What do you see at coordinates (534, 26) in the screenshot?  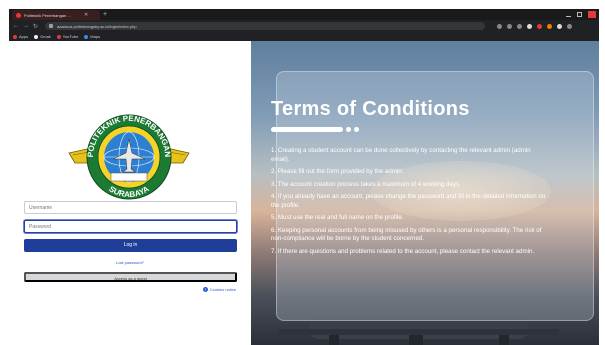 I see `extensions-bar` at bounding box center [534, 26].